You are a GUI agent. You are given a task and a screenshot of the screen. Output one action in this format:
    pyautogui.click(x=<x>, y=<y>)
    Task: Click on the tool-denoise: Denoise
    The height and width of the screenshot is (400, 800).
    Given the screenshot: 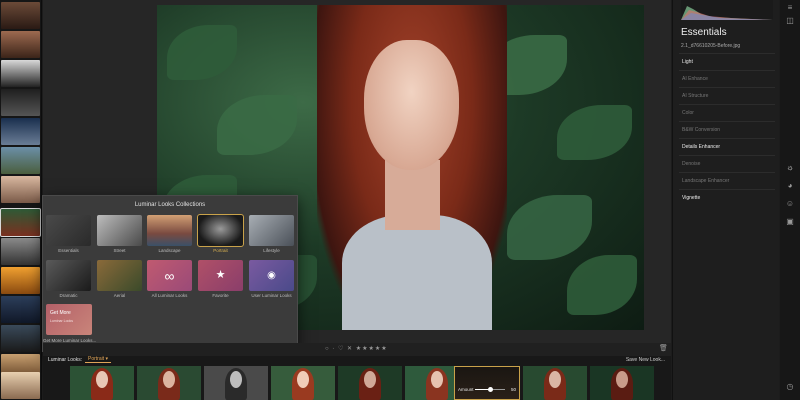 What is the action you would take?
    pyautogui.click(x=727, y=163)
    